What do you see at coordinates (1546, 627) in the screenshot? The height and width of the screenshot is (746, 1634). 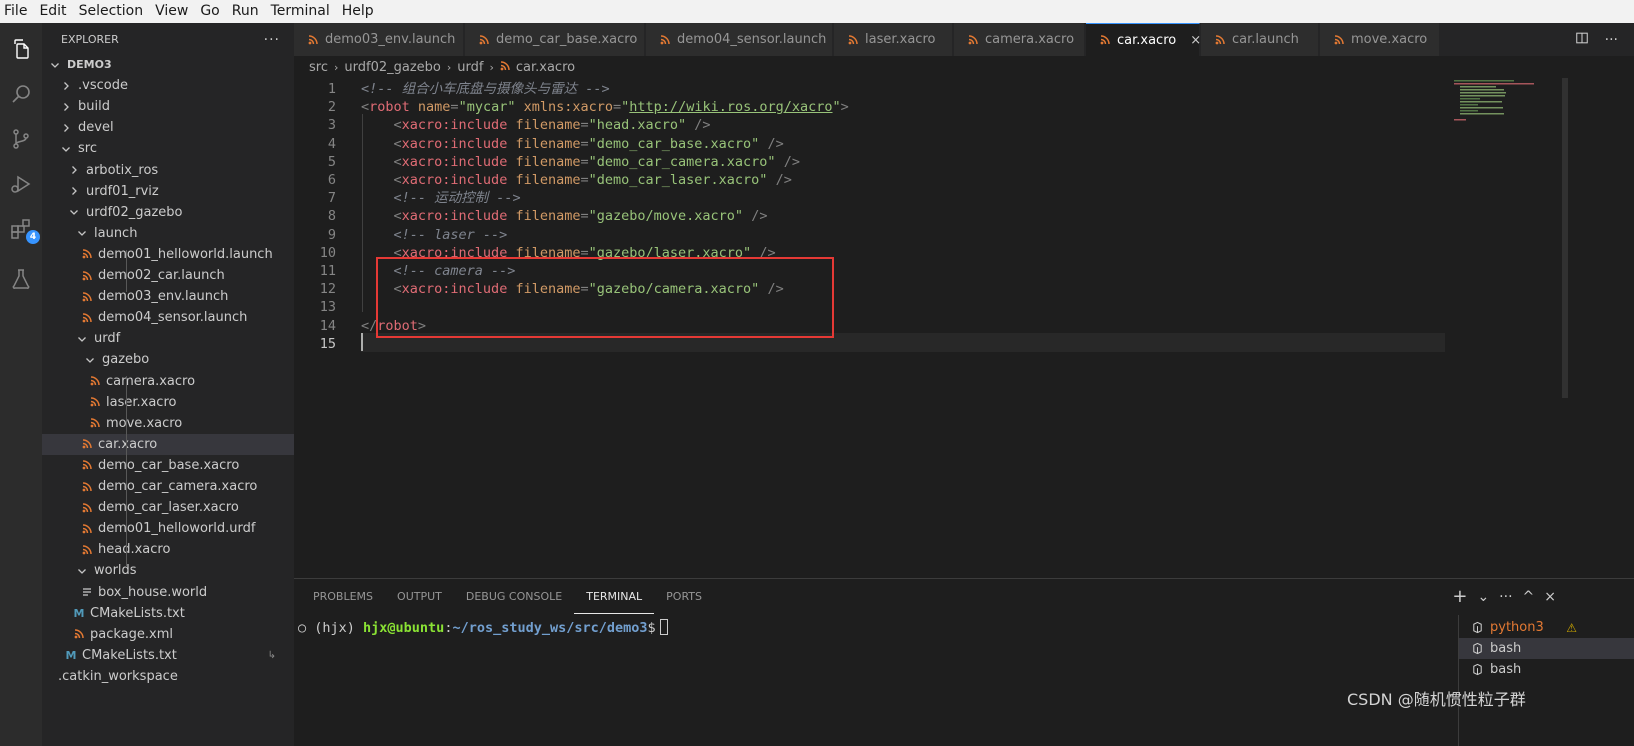 I see `terminal-item-python3: python3 ⚠` at bounding box center [1546, 627].